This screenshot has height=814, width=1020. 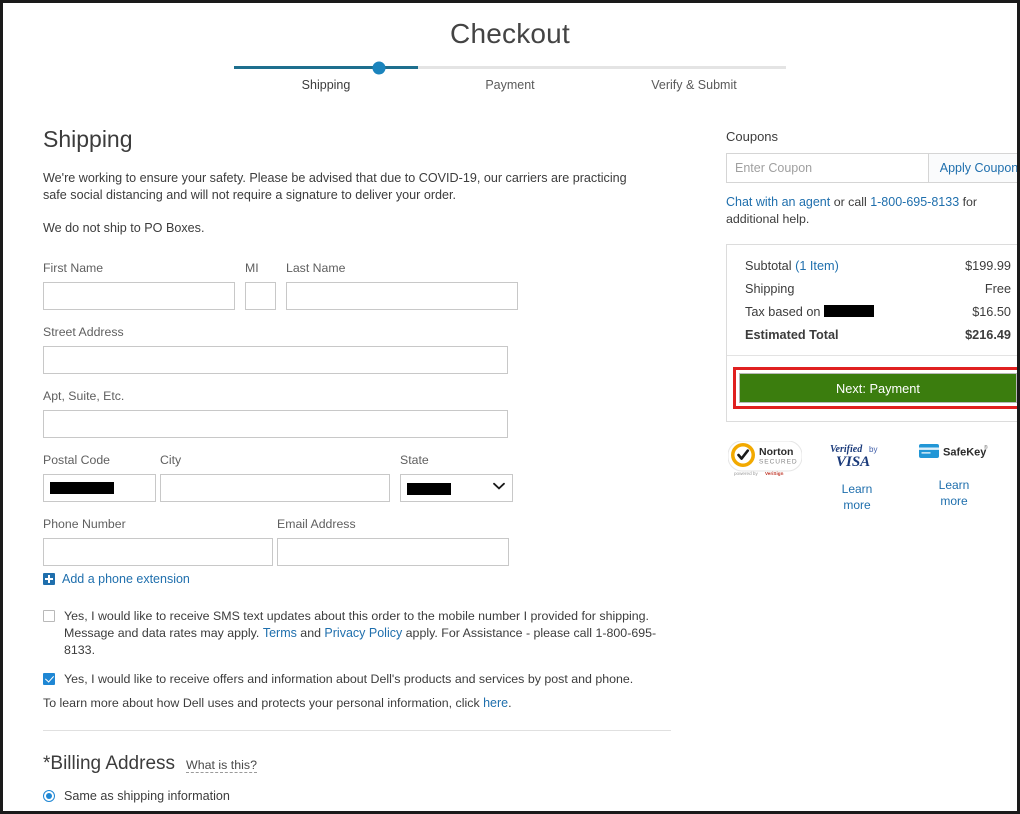 I want to click on summary-divider, so click(x=872, y=355).